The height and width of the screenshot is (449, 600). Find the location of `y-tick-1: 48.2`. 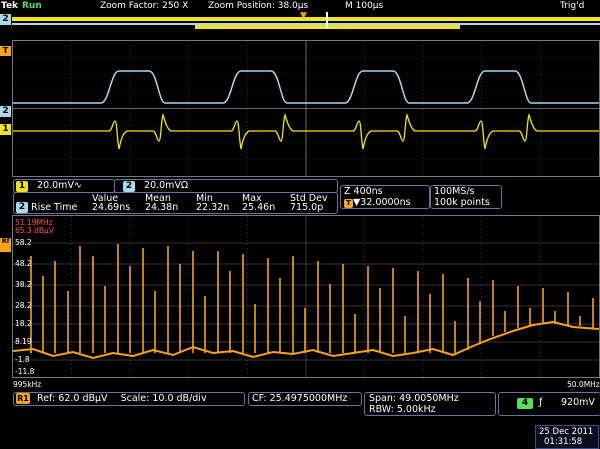

y-tick-1: 48.2 is located at coordinates (23, 263).